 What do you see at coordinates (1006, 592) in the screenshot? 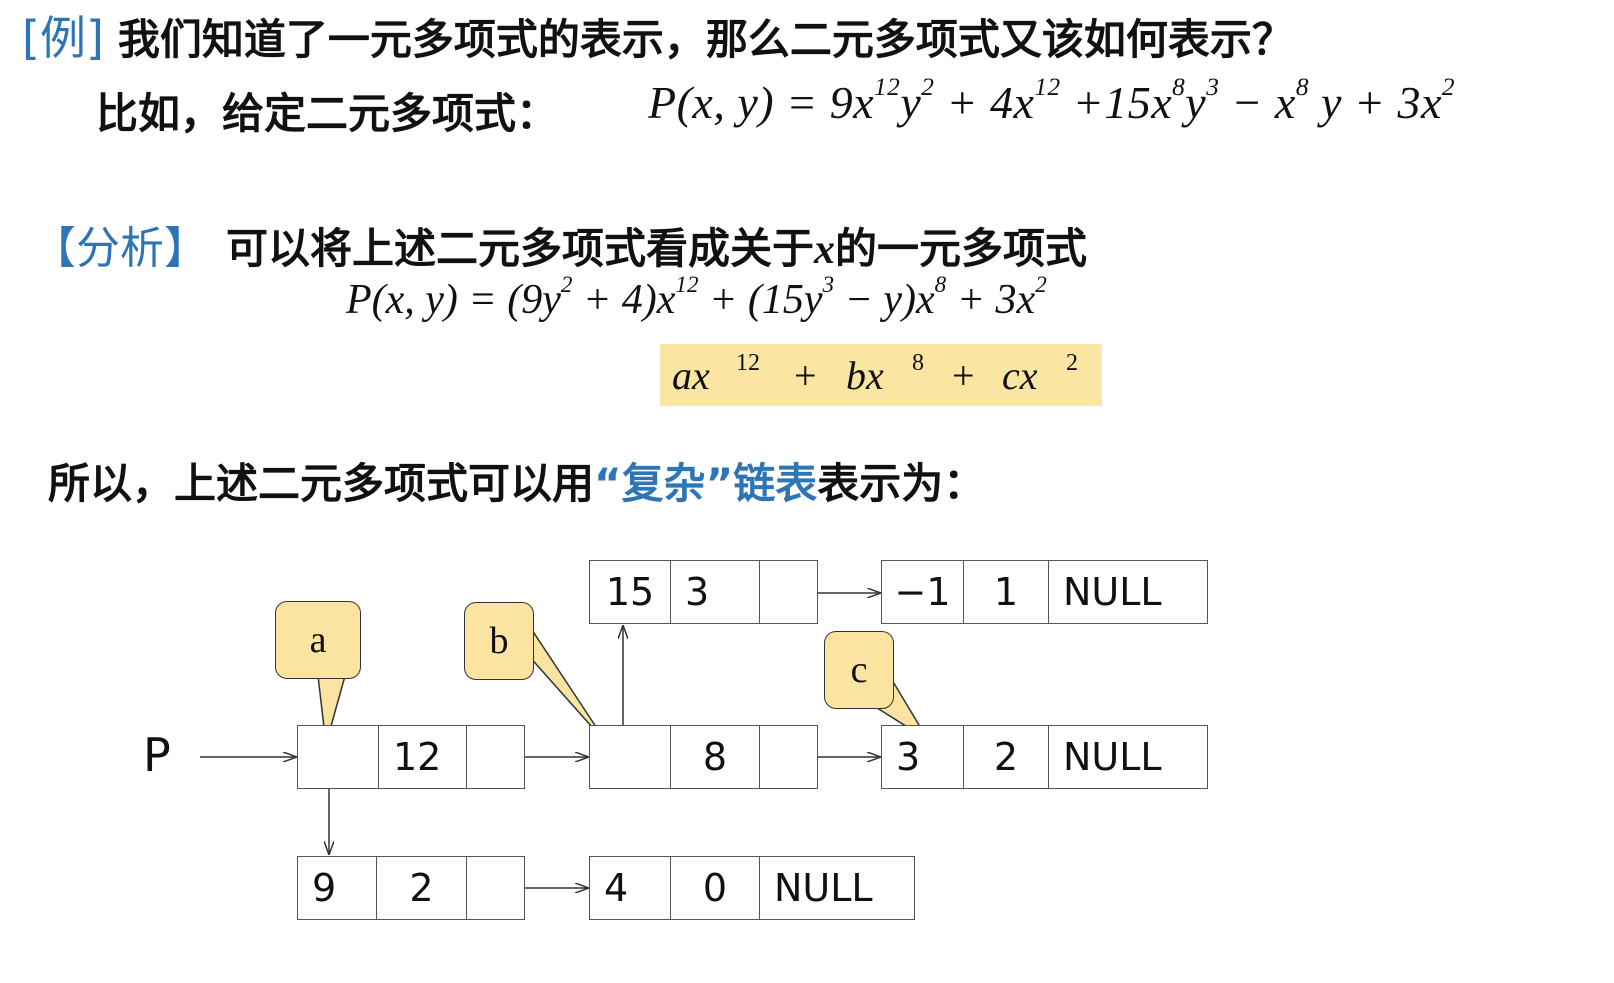
I see `node-neg1-exp: 1` at bounding box center [1006, 592].